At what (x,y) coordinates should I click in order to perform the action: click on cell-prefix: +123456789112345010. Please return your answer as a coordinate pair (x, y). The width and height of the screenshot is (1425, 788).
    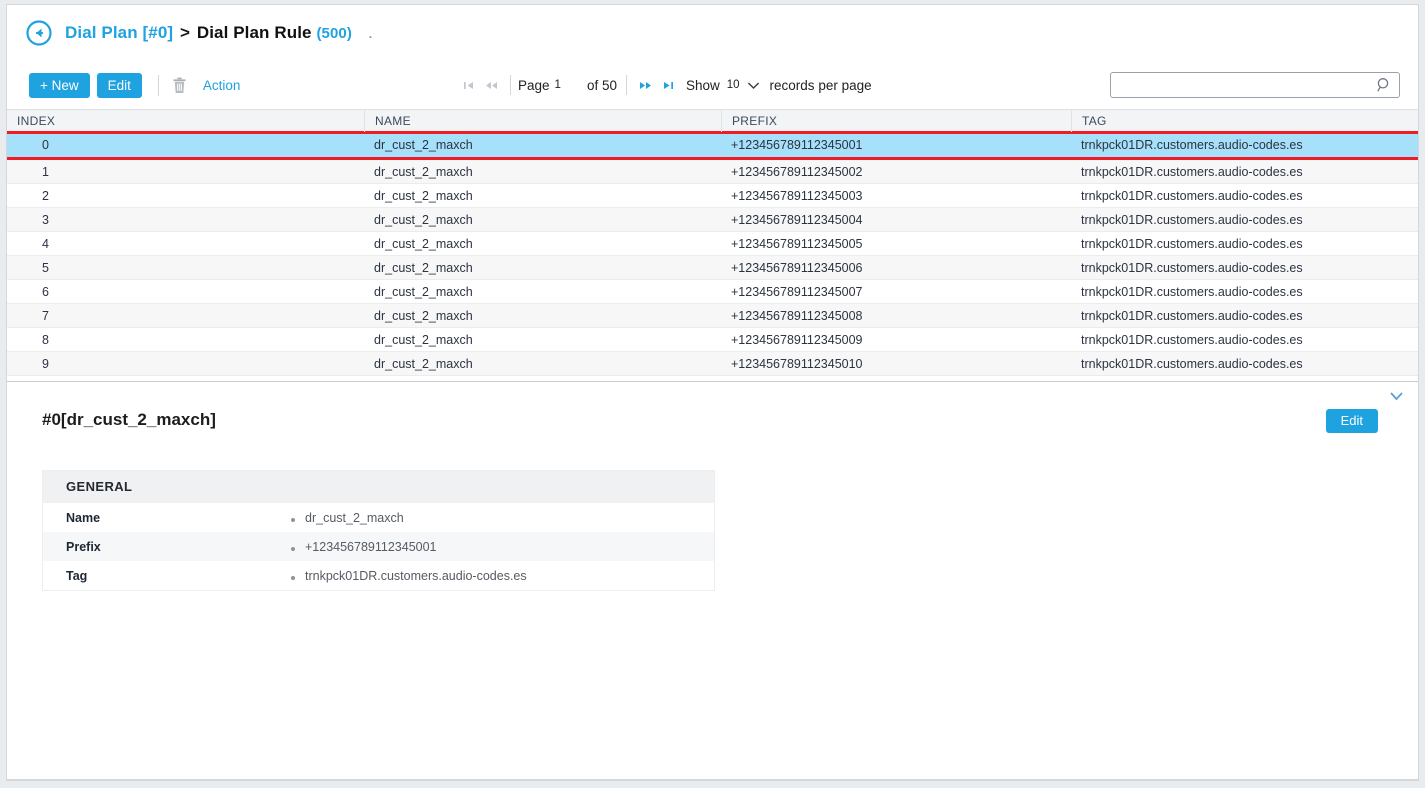
    Looking at the image, I should click on (797, 363).